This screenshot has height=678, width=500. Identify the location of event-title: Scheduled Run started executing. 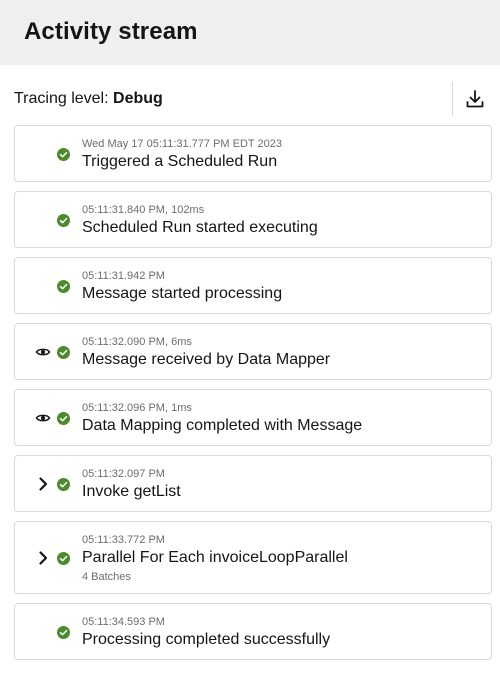
(200, 227).